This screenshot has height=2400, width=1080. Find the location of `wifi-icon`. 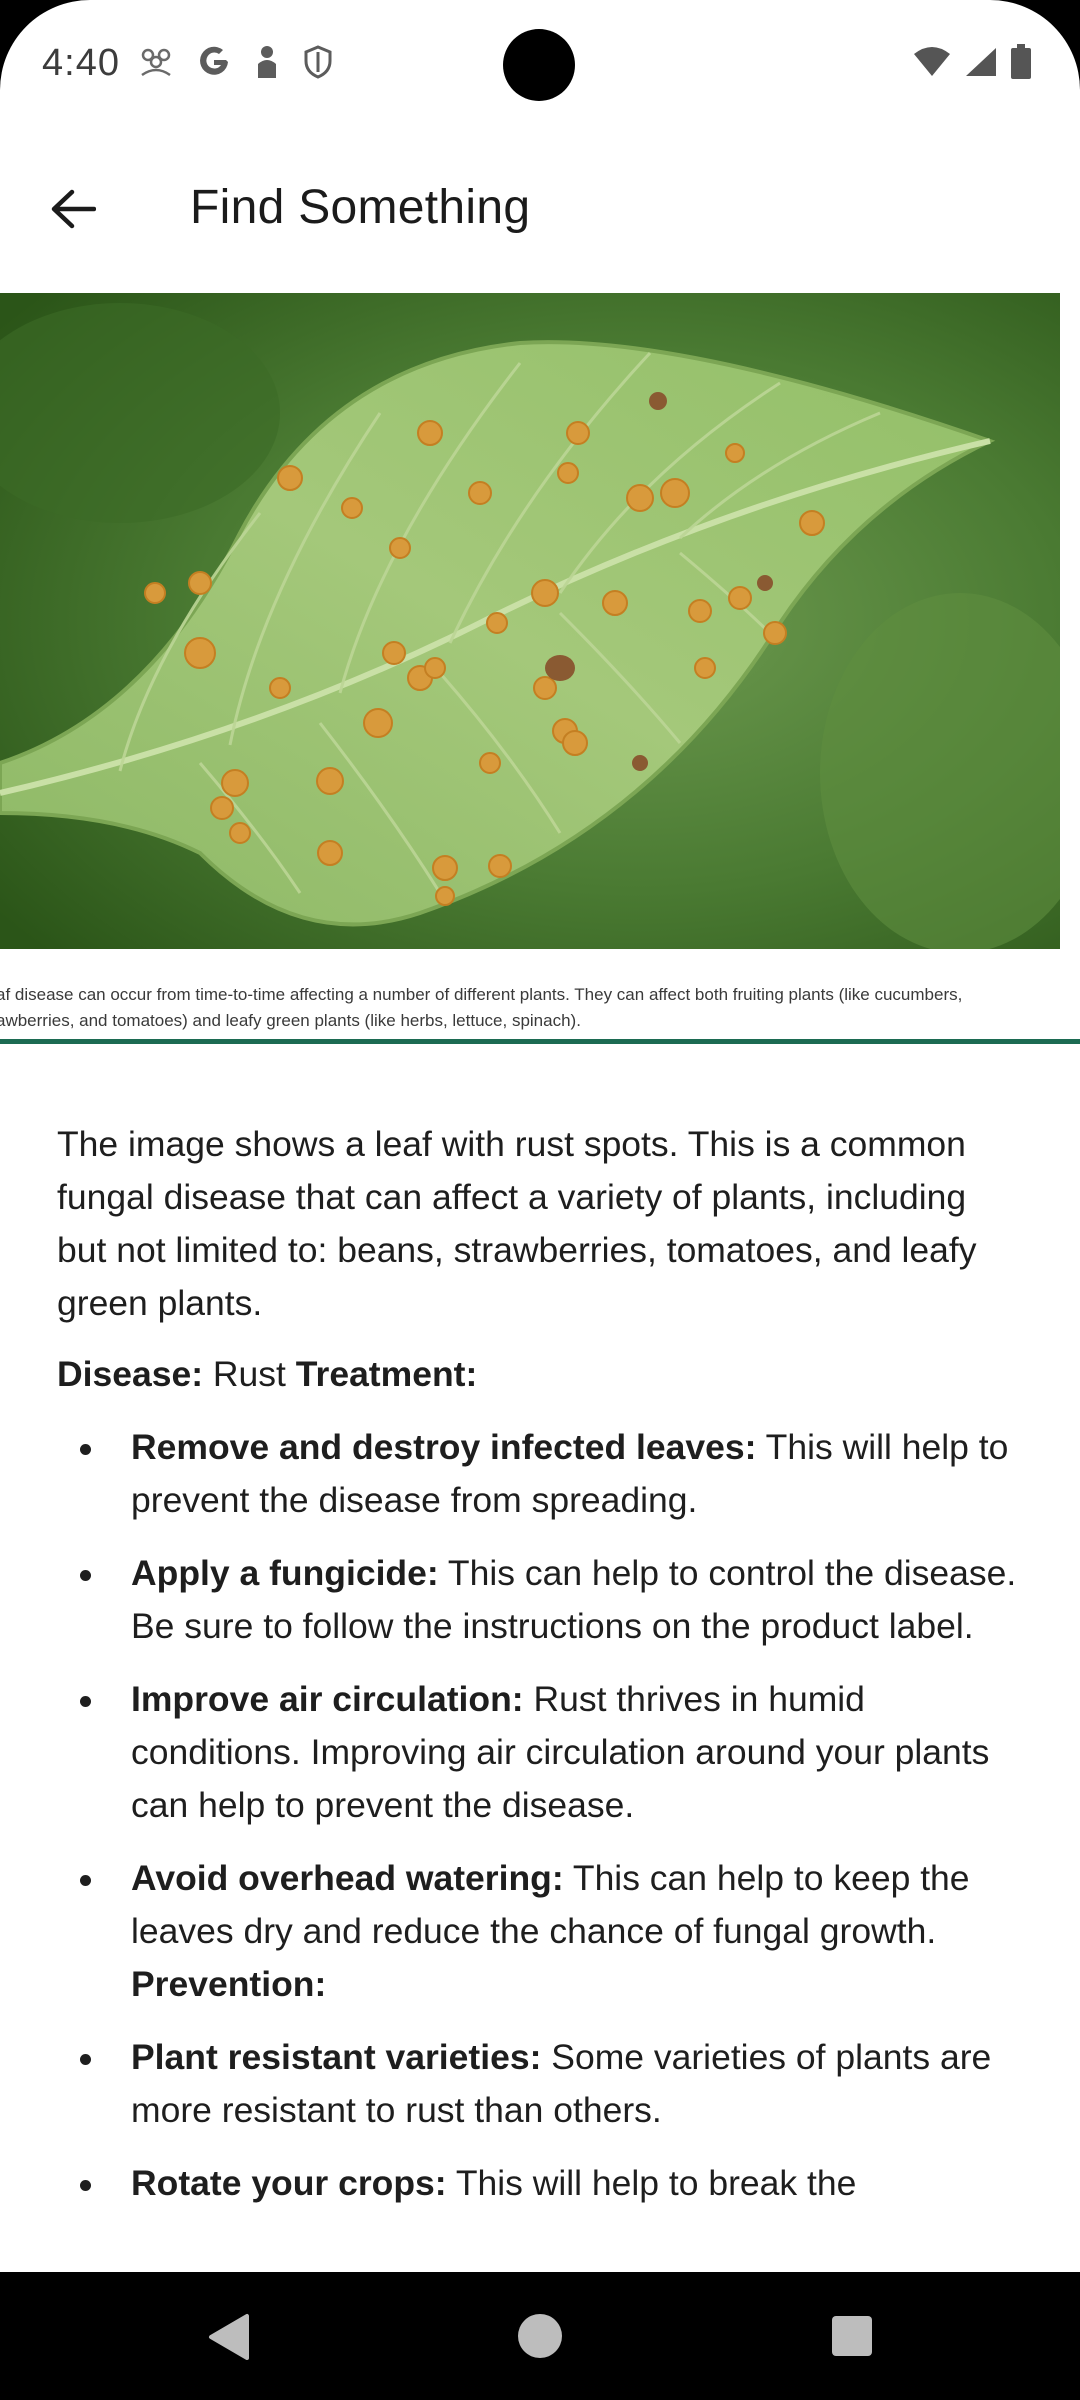

wifi-icon is located at coordinates (932, 64).